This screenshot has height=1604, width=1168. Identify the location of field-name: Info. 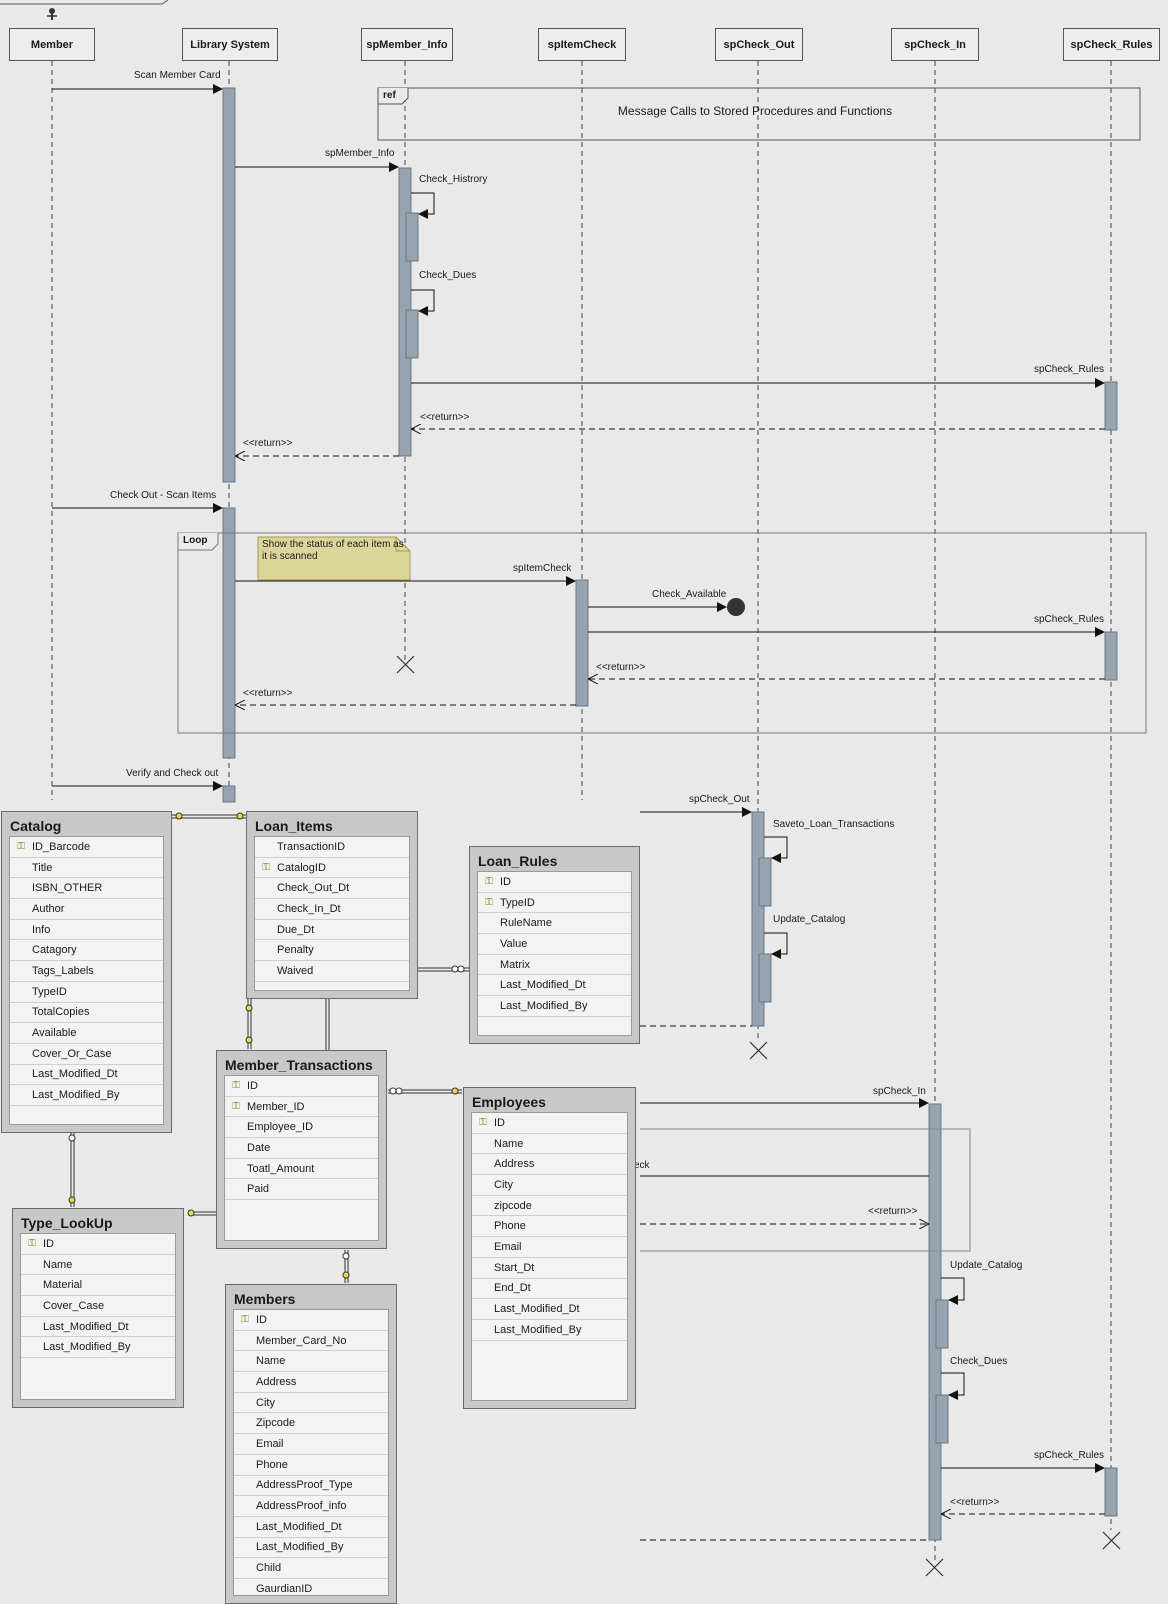
(41, 929).